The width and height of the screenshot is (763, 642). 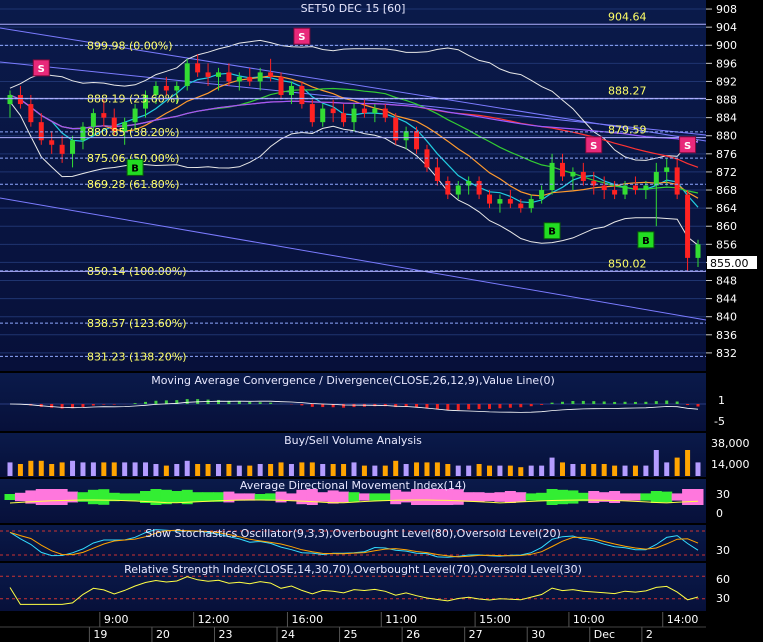 What do you see at coordinates (726, 100) in the screenshot?
I see `price-tick-label: 888` at bounding box center [726, 100].